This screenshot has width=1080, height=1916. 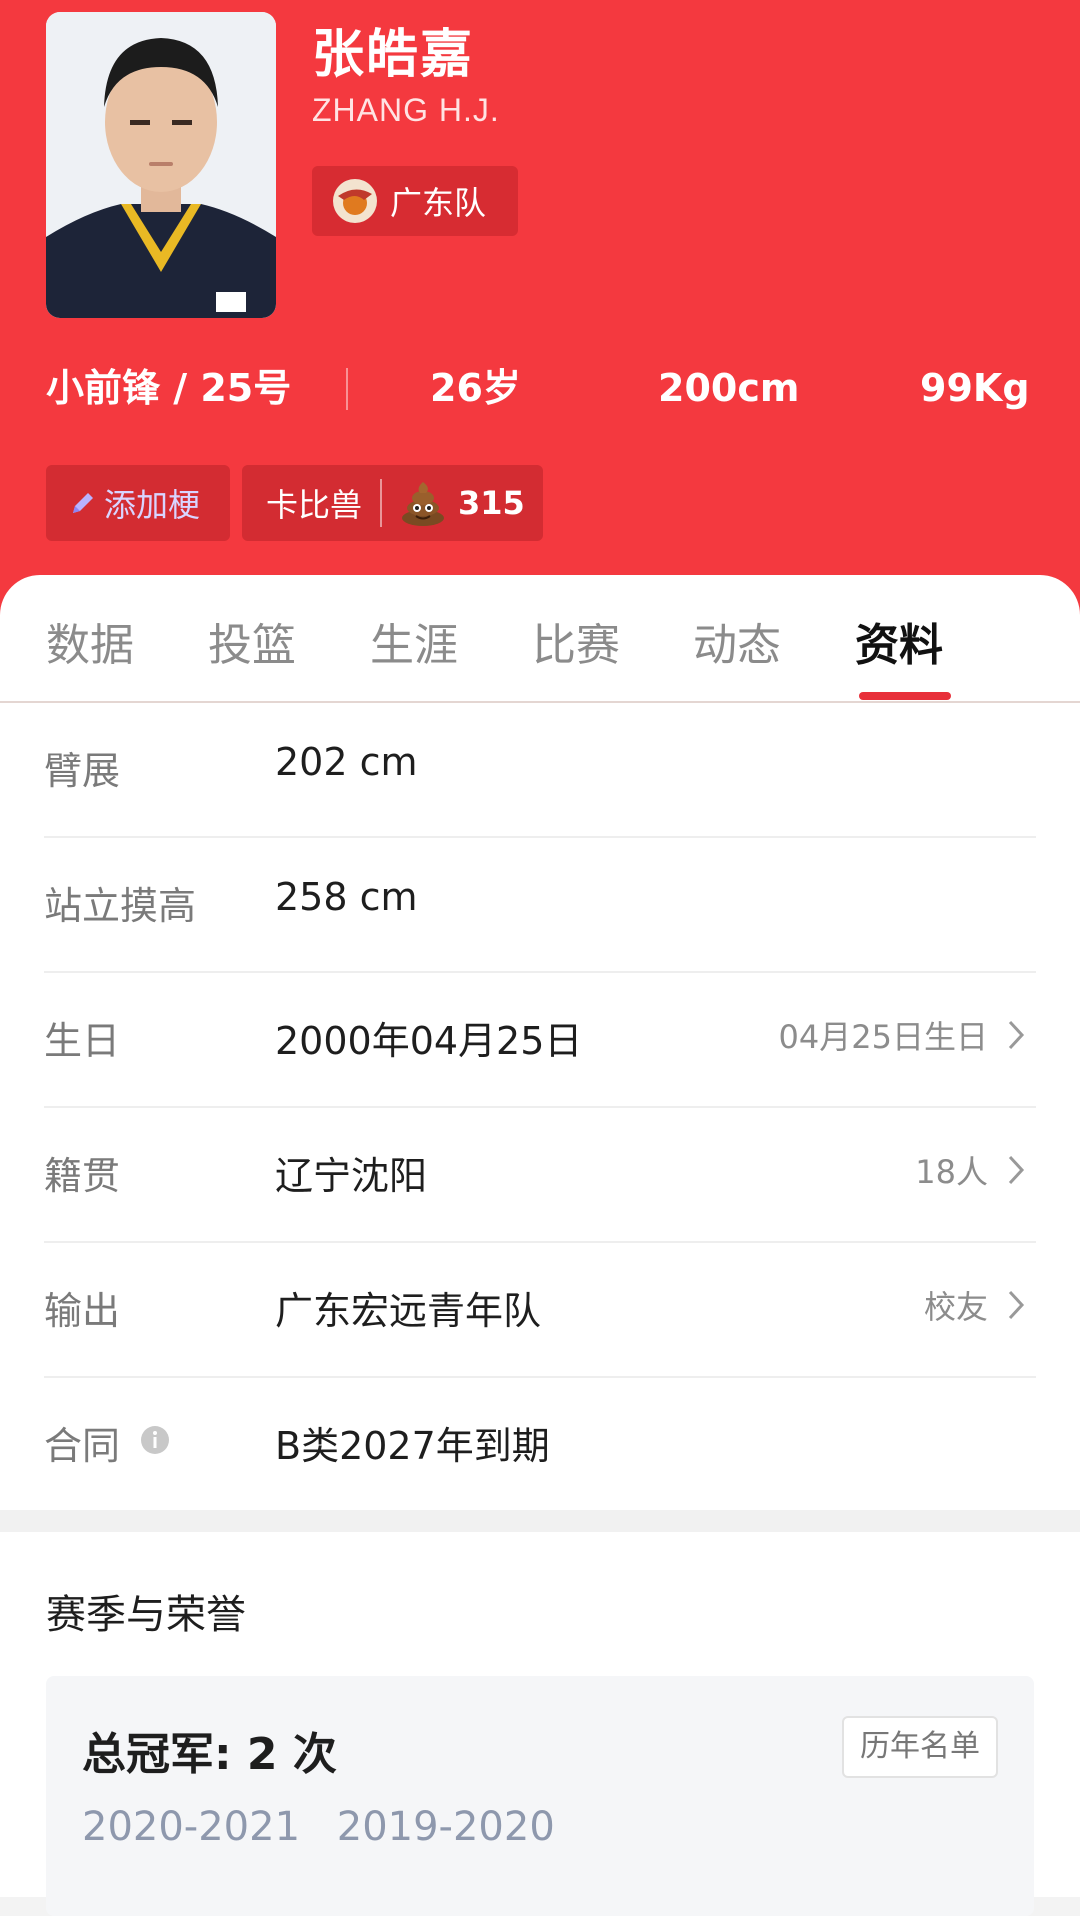 What do you see at coordinates (540, 905) in the screenshot?
I see `info-row-standing-reach: 站立摸高 258 cm` at bounding box center [540, 905].